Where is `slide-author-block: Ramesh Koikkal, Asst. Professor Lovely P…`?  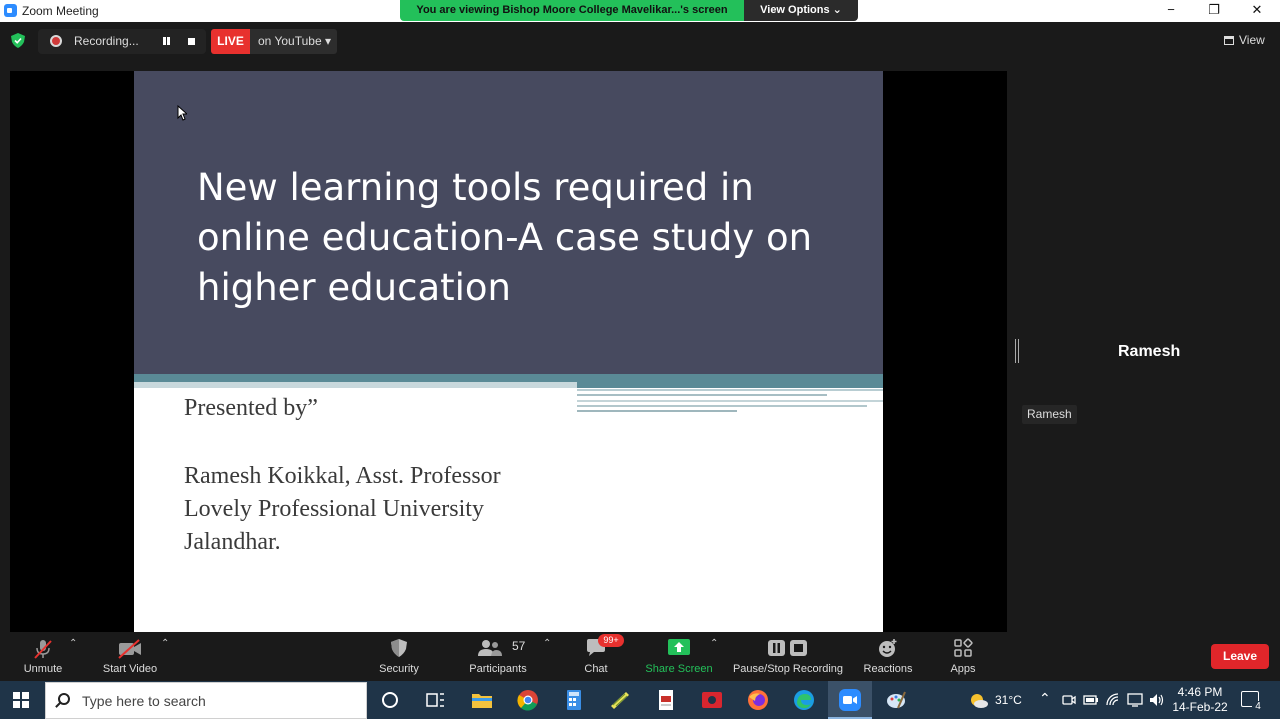
slide-author-block: Ramesh Koikkal, Asst. Professor Lovely P… is located at coordinates (342, 509).